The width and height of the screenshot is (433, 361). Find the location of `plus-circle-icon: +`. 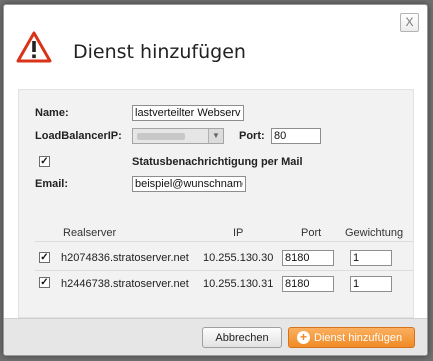

plus-circle-icon: + is located at coordinates (303, 337).